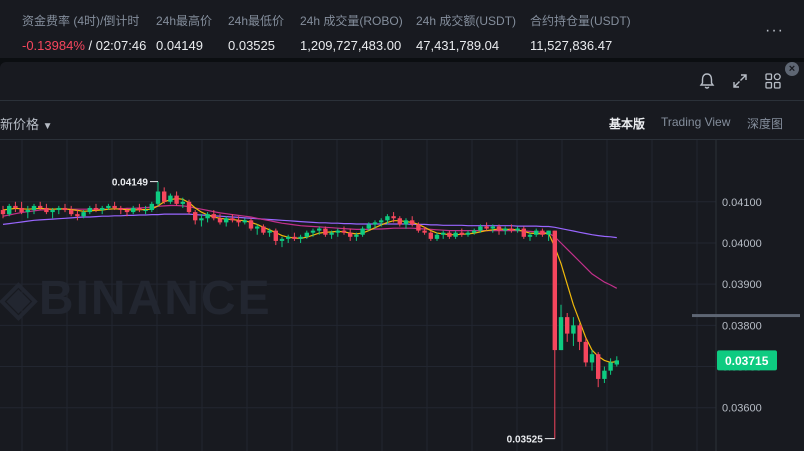 The image size is (804, 451). I want to click on high-24h-value: 0.04149, so click(179, 45).